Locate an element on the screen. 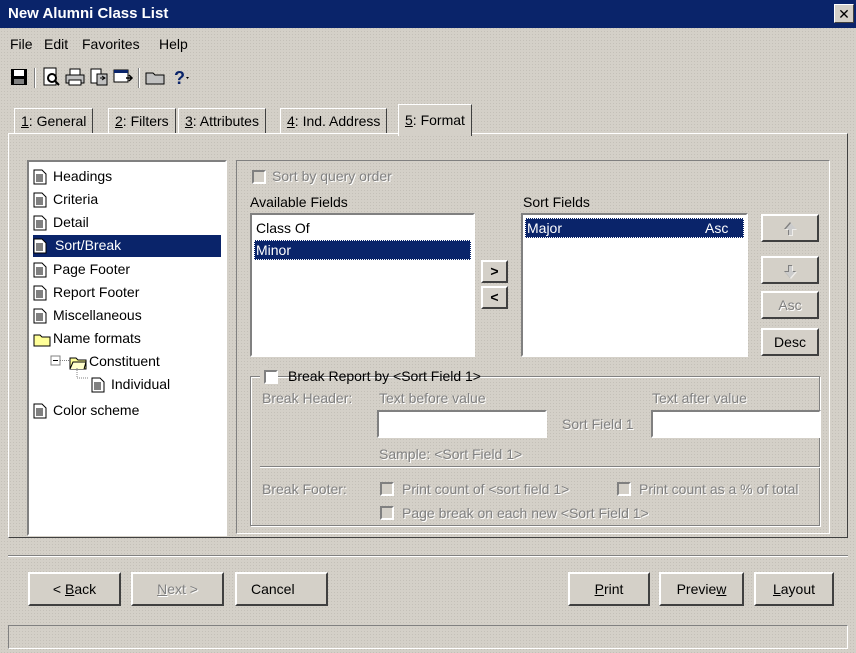  menu-edit: Edit is located at coordinates (56, 44).